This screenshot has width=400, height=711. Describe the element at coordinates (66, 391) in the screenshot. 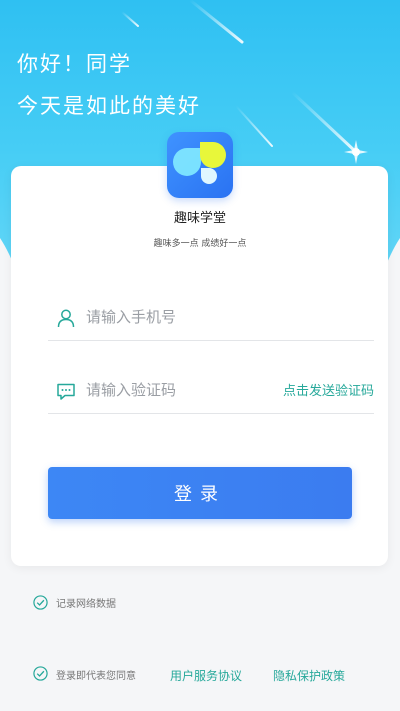

I see `message-icon` at that location.